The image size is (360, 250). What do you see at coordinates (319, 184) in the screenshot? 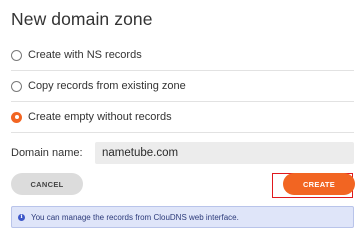
I see `create-button: CREATE` at bounding box center [319, 184].